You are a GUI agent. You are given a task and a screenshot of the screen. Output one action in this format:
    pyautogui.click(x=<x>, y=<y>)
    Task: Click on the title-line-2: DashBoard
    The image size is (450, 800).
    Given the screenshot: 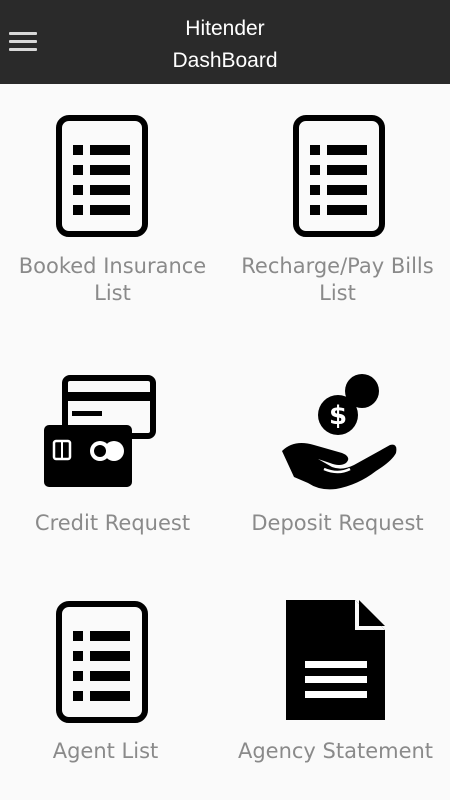 What is the action you would take?
    pyautogui.click(x=225, y=60)
    